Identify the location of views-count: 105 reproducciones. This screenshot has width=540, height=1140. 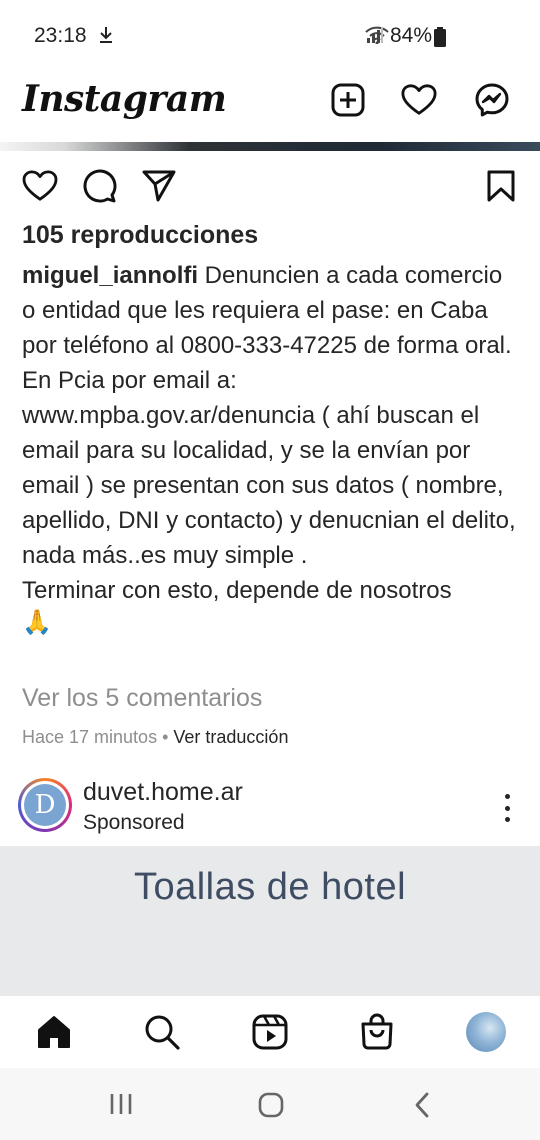
(140, 235).